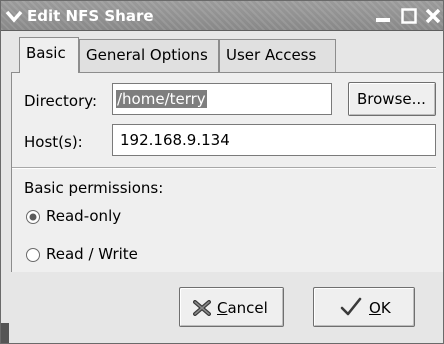 The image size is (444, 344). Describe the element at coordinates (149, 55) in the screenshot. I see `tab-general-options: General Options` at that location.